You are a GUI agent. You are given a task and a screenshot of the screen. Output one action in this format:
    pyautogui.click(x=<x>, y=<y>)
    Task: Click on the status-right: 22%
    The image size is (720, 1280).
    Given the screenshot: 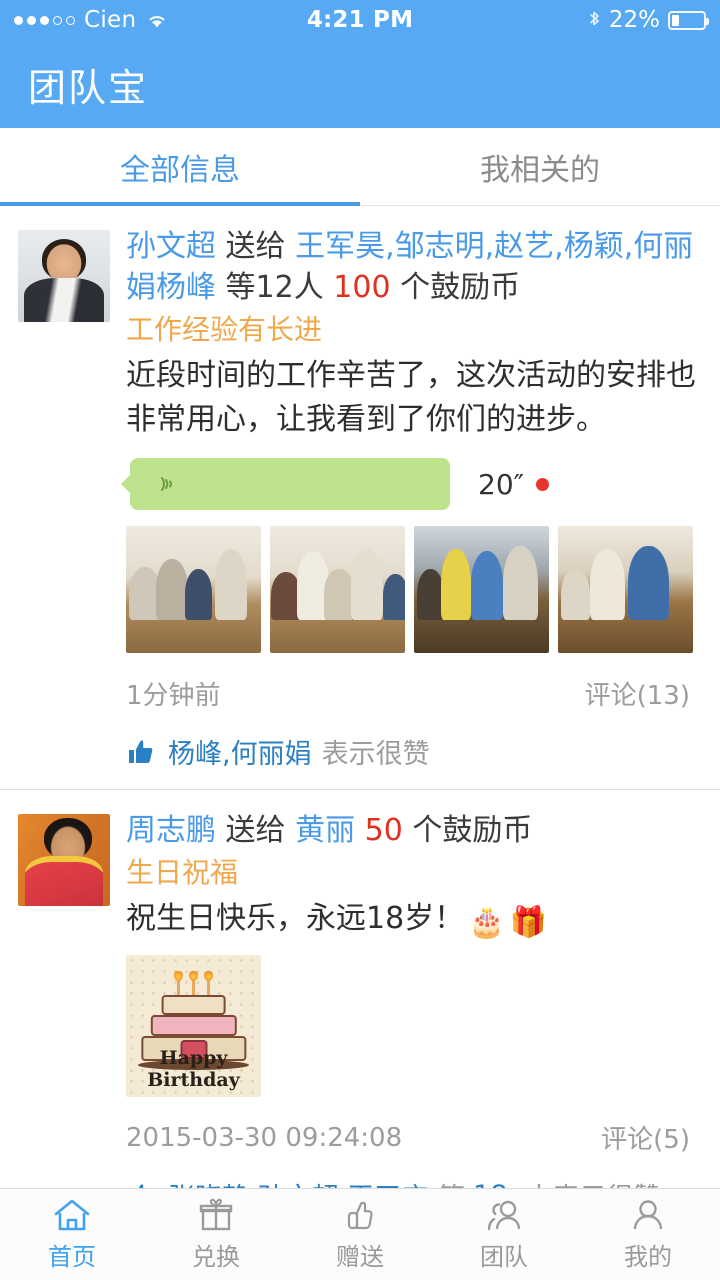 What is the action you would take?
    pyautogui.click(x=648, y=20)
    